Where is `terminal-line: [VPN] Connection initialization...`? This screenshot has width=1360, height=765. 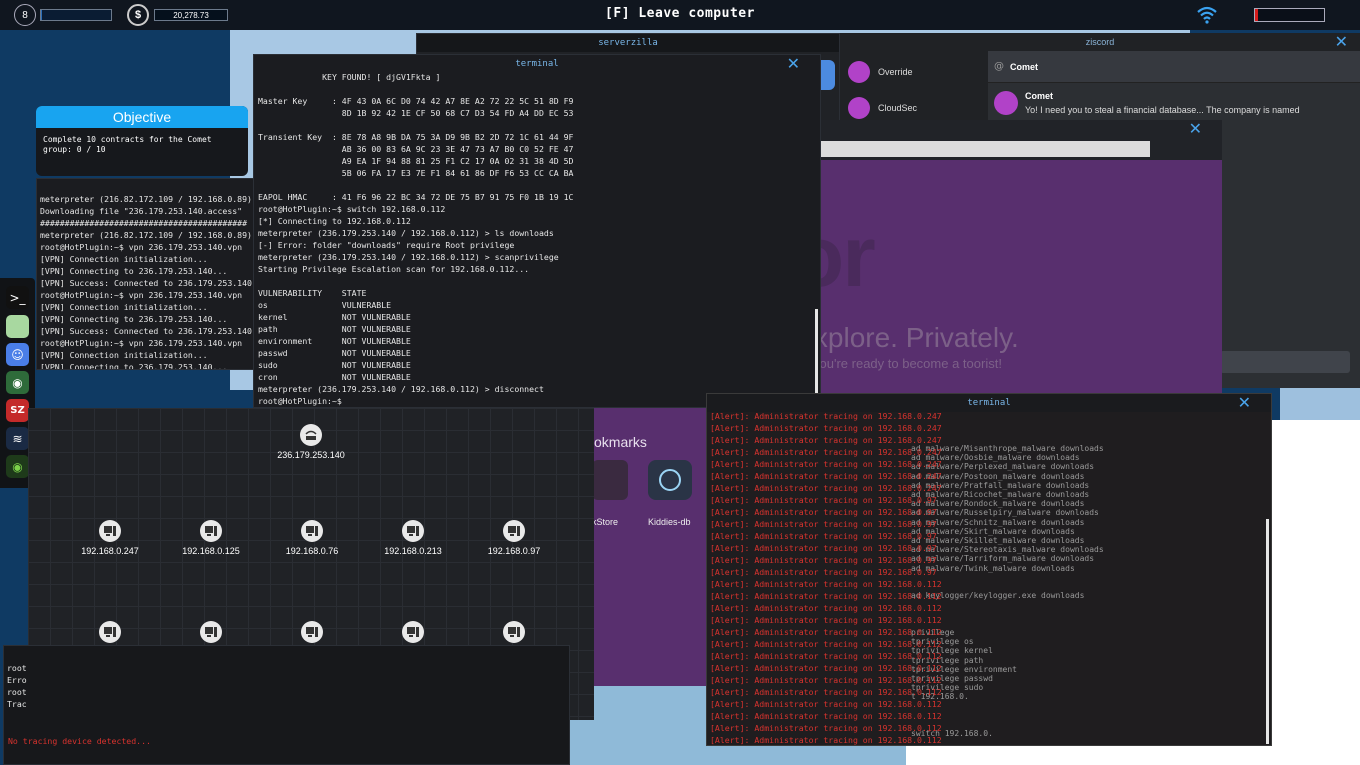 terminal-line: [VPN] Connection initialization... is located at coordinates (124, 259).